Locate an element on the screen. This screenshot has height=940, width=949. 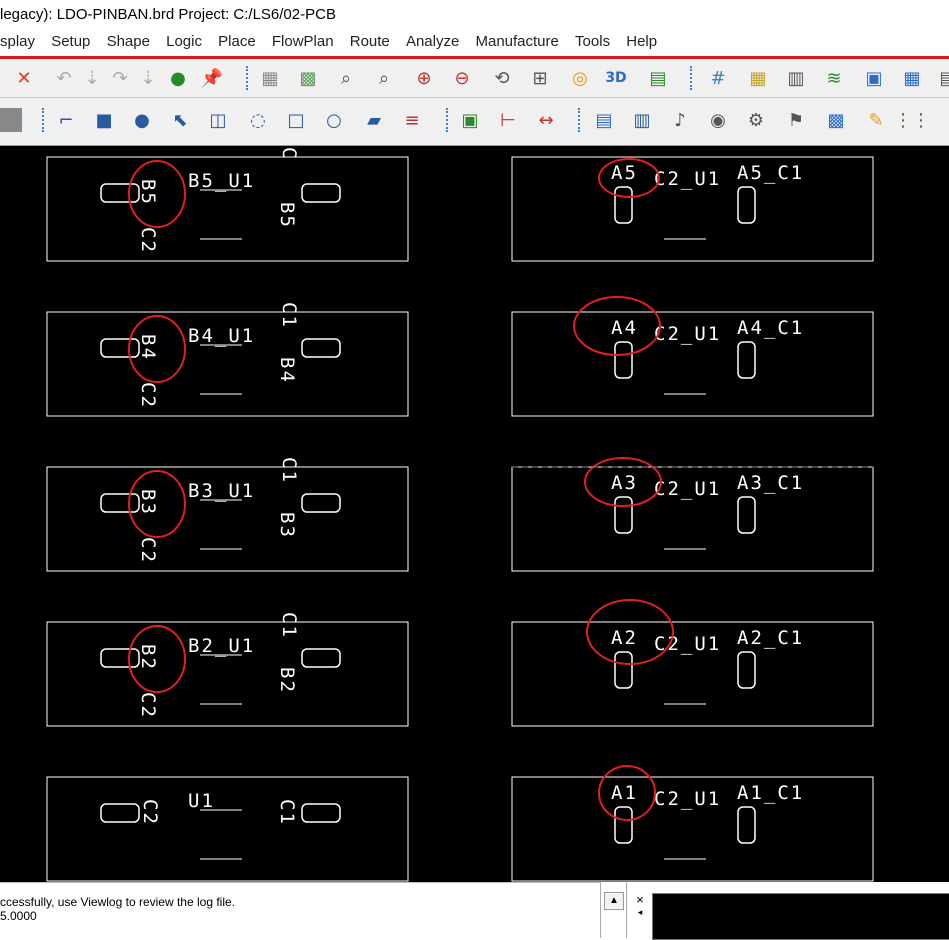
panel-icon is located at coordinates (11, 120).